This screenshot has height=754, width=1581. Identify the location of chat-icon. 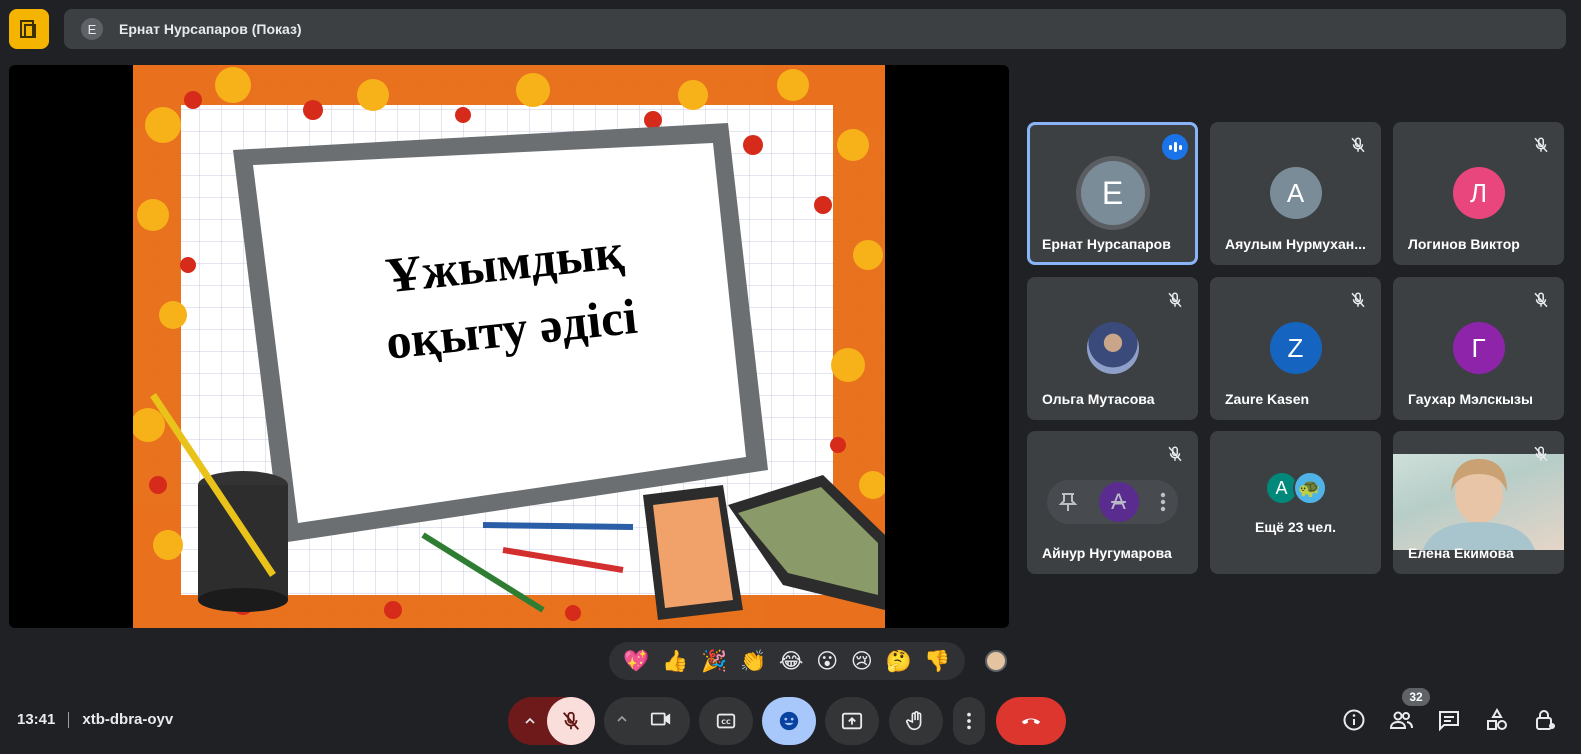
(1449, 721).